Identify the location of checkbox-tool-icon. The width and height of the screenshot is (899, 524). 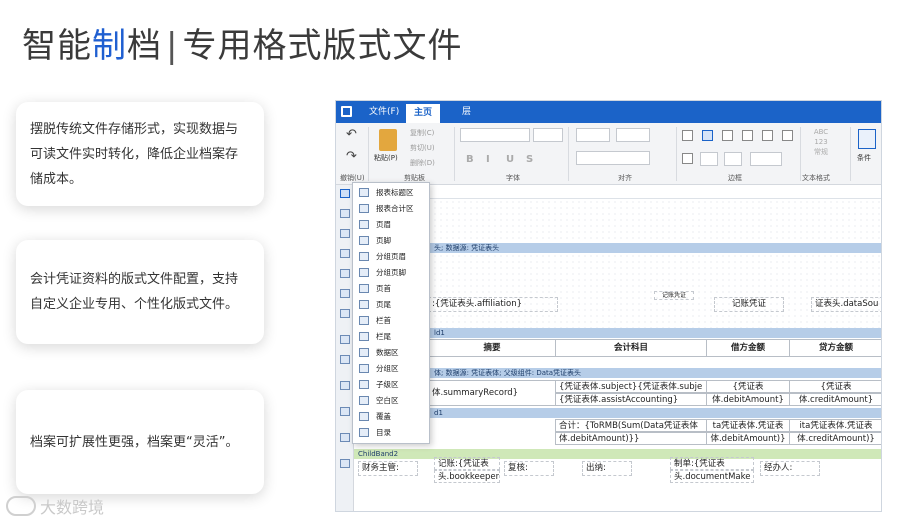
(345, 385).